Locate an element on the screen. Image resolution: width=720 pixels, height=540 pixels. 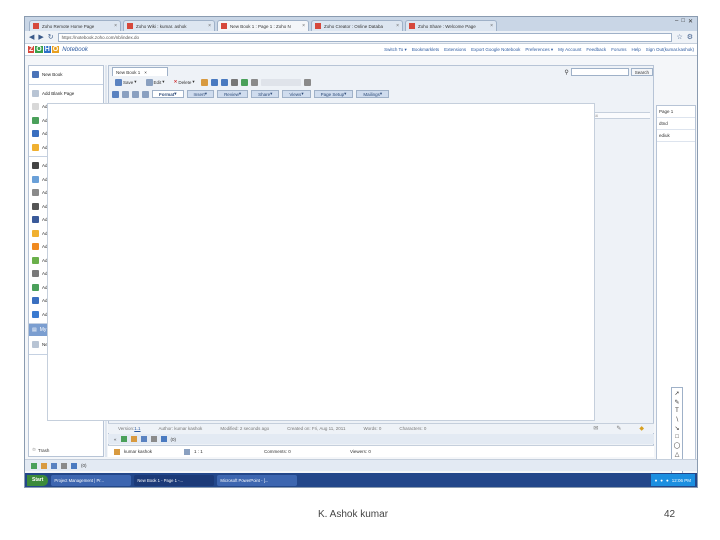
reload-icon: ↻ is located at coordinates (51, 37).